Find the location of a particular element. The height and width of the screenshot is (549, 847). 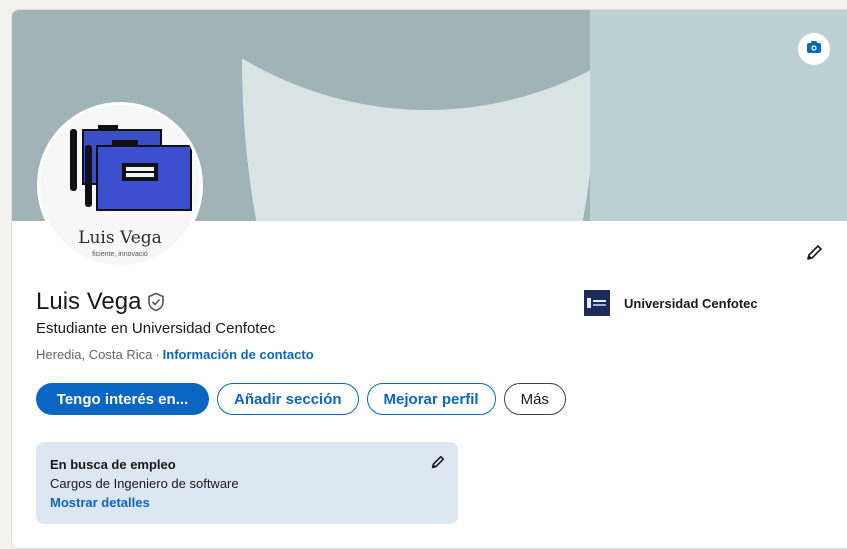

profile-name: Luis Vega is located at coordinates (89, 301).